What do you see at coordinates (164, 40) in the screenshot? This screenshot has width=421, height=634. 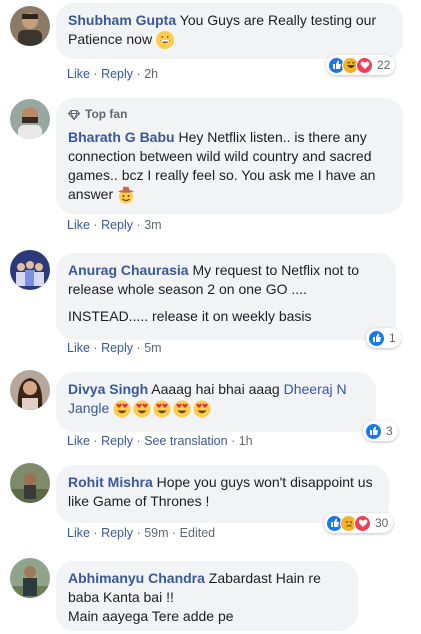 I see `grinning-face-emoji` at bounding box center [164, 40].